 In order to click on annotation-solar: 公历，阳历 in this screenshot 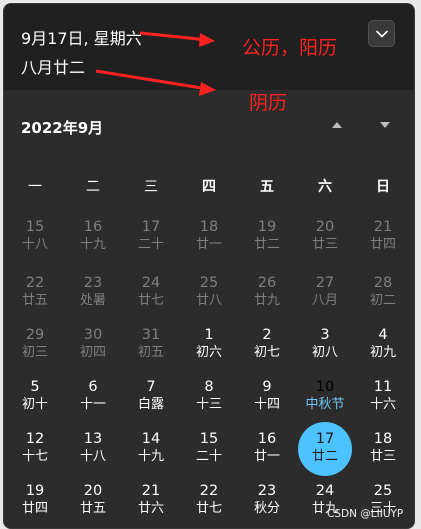, I will do `click(290, 48)`.